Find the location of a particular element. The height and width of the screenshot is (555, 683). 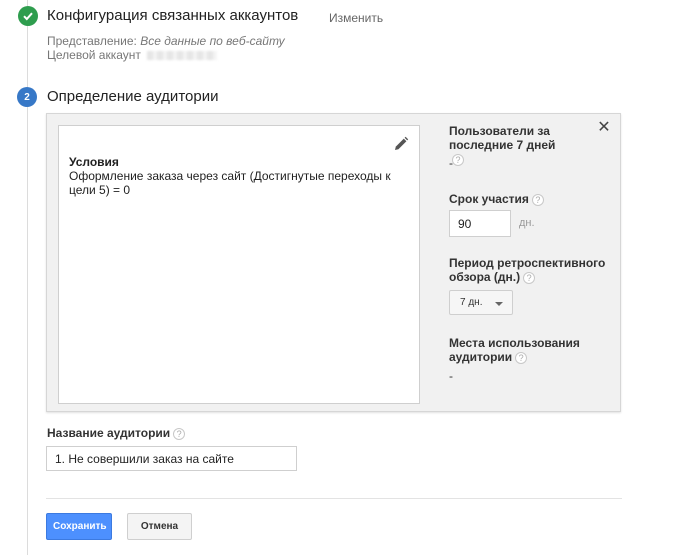

audience-name-input is located at coordinates (171, 458).